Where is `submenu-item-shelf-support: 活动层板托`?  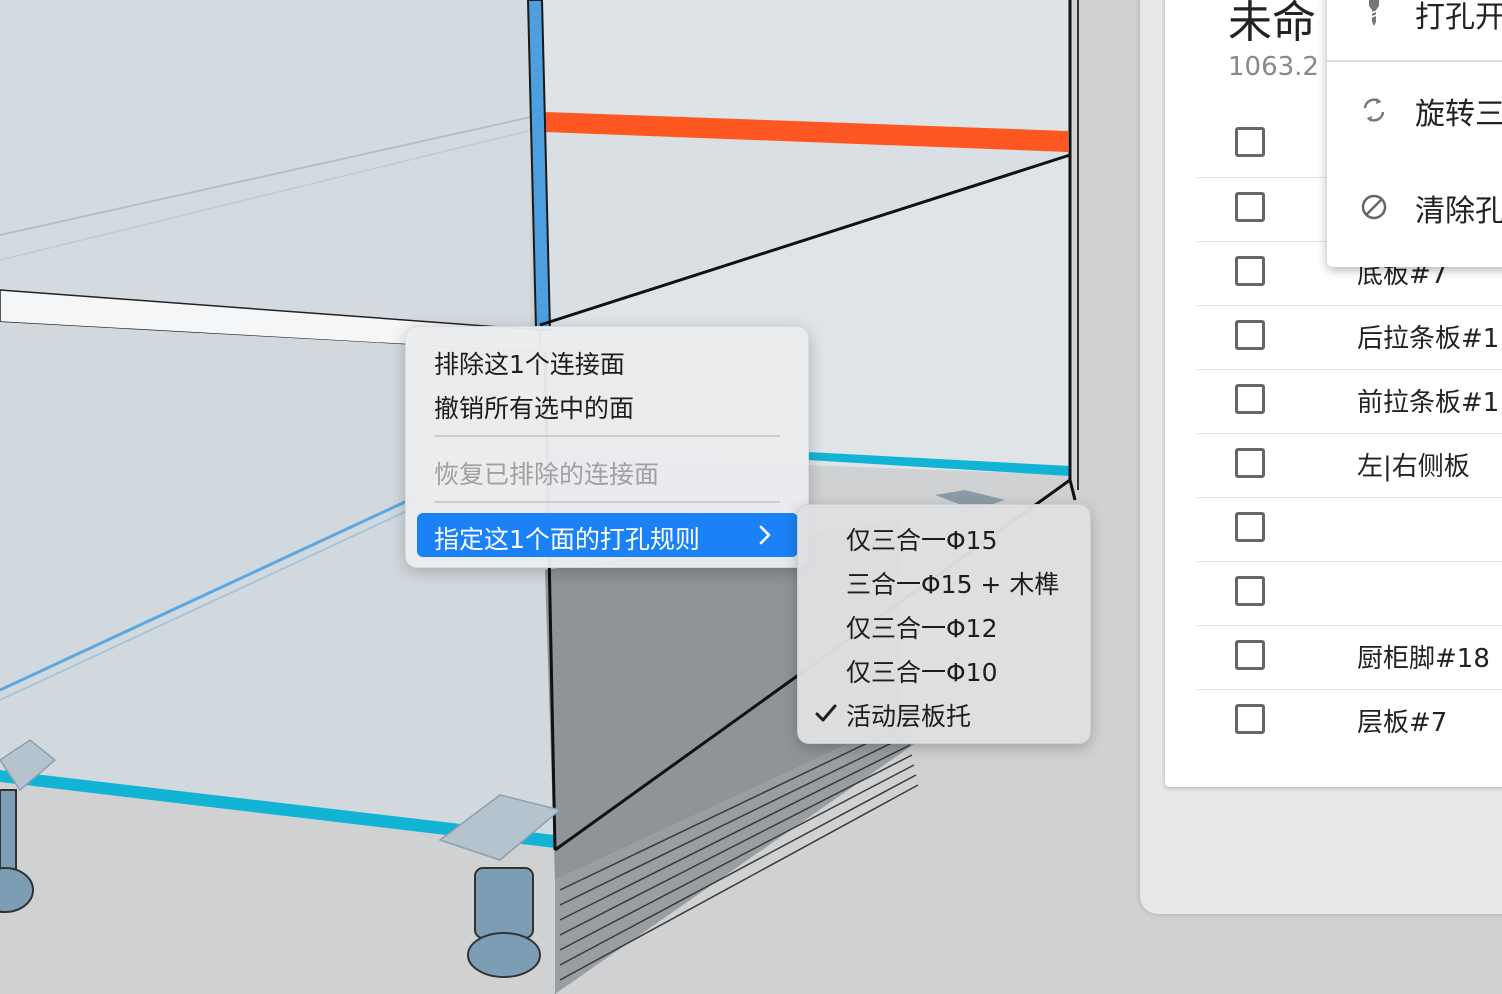 submenu-item-shelf-support: 活动层板托 is located at coordinates (908, 715).